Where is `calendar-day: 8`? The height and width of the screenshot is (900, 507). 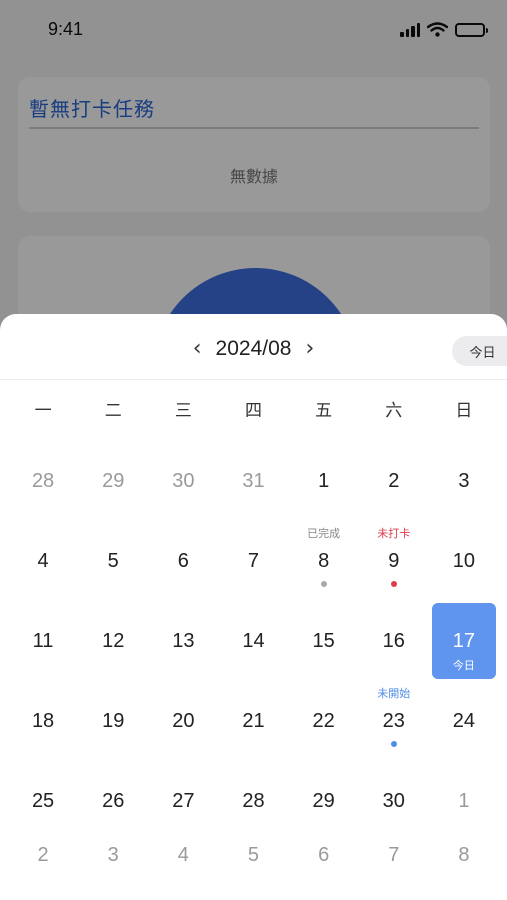
calendar-day: 8 is located at coordinates (464, 869).